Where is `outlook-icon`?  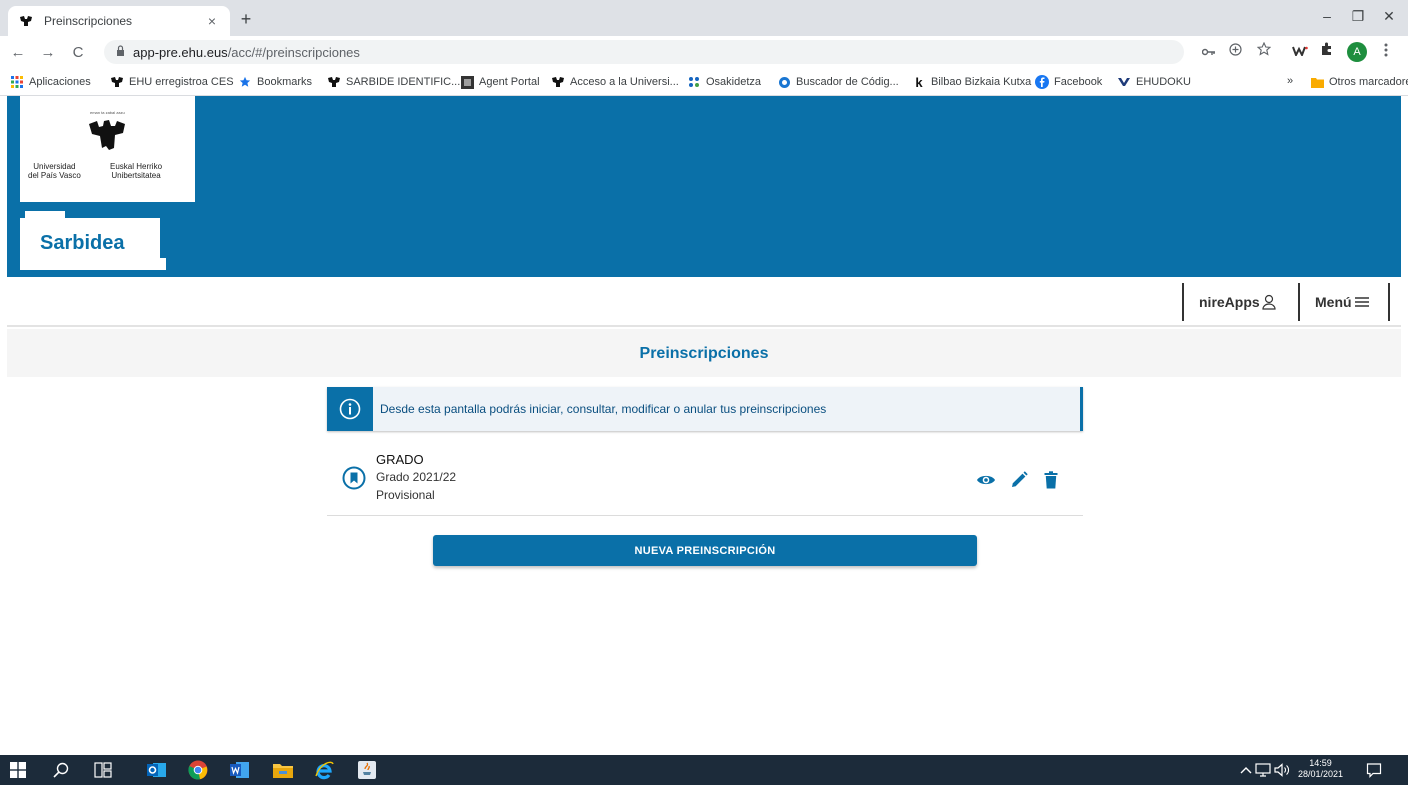 outlook-icon is located at coordinates (157, 770).